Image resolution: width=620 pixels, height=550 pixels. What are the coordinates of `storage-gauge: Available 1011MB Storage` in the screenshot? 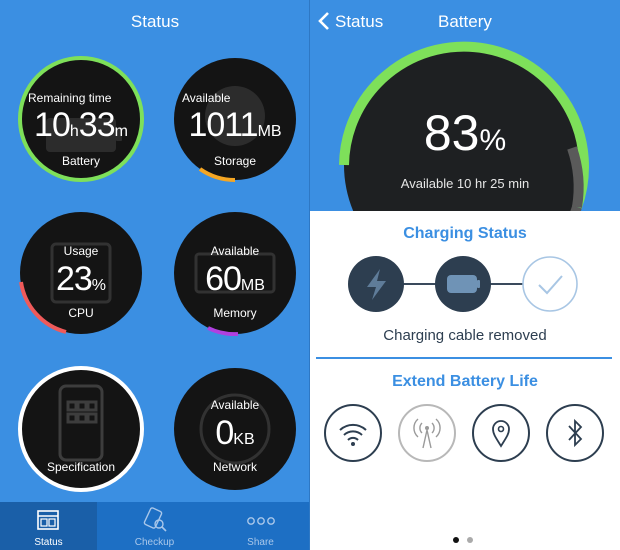 It's located at (235, 119).